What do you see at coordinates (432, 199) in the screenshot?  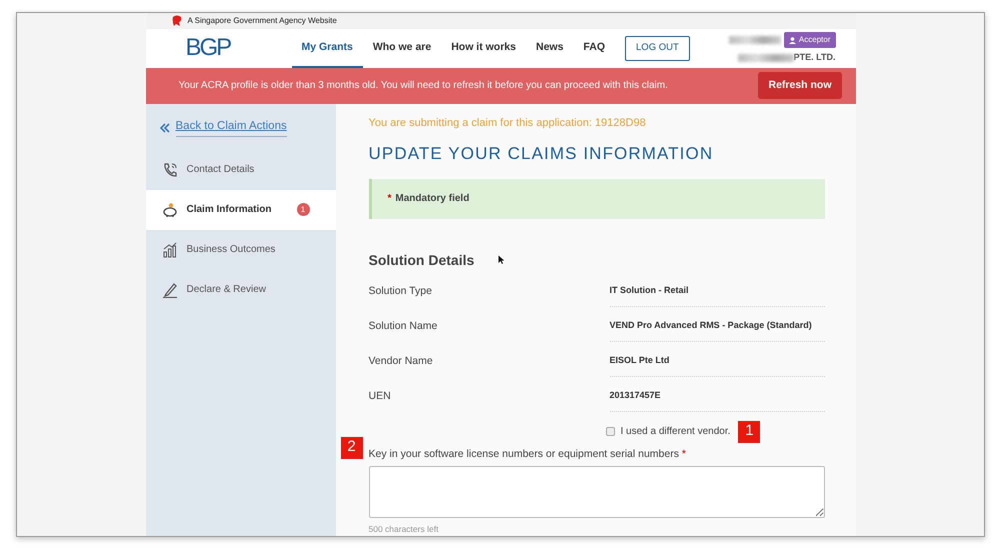 I see `mandatory-text: Mandatory field` at bounding box center [432, 199].